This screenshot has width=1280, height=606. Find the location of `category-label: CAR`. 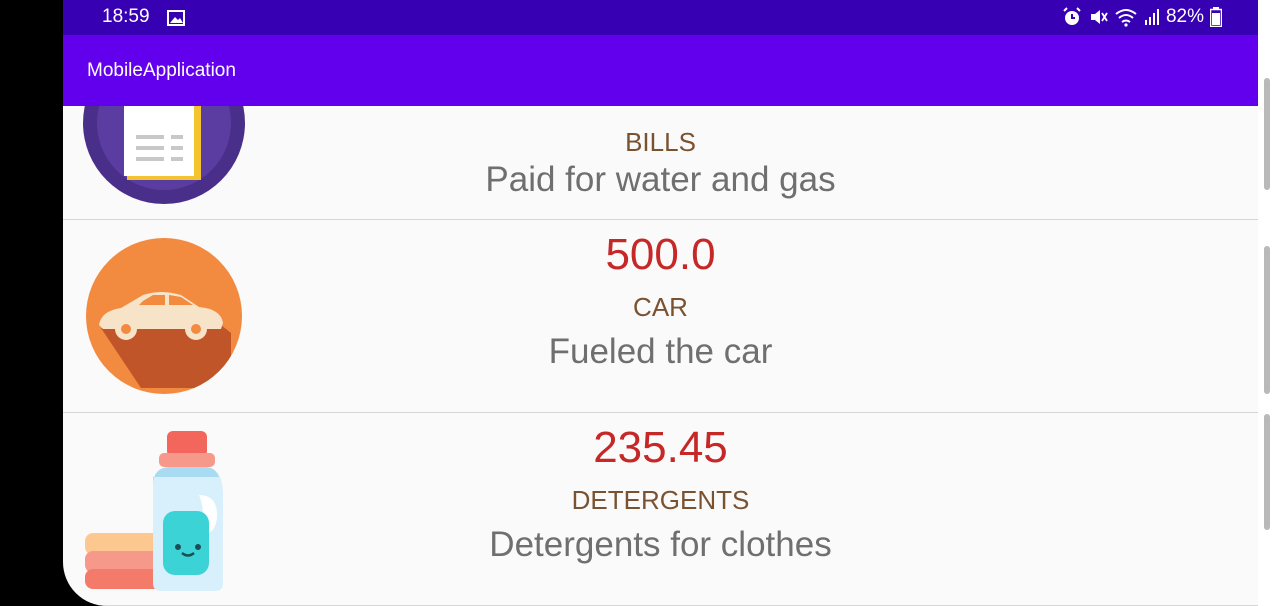

category-label: CAR is located at coordinates (660, 307).